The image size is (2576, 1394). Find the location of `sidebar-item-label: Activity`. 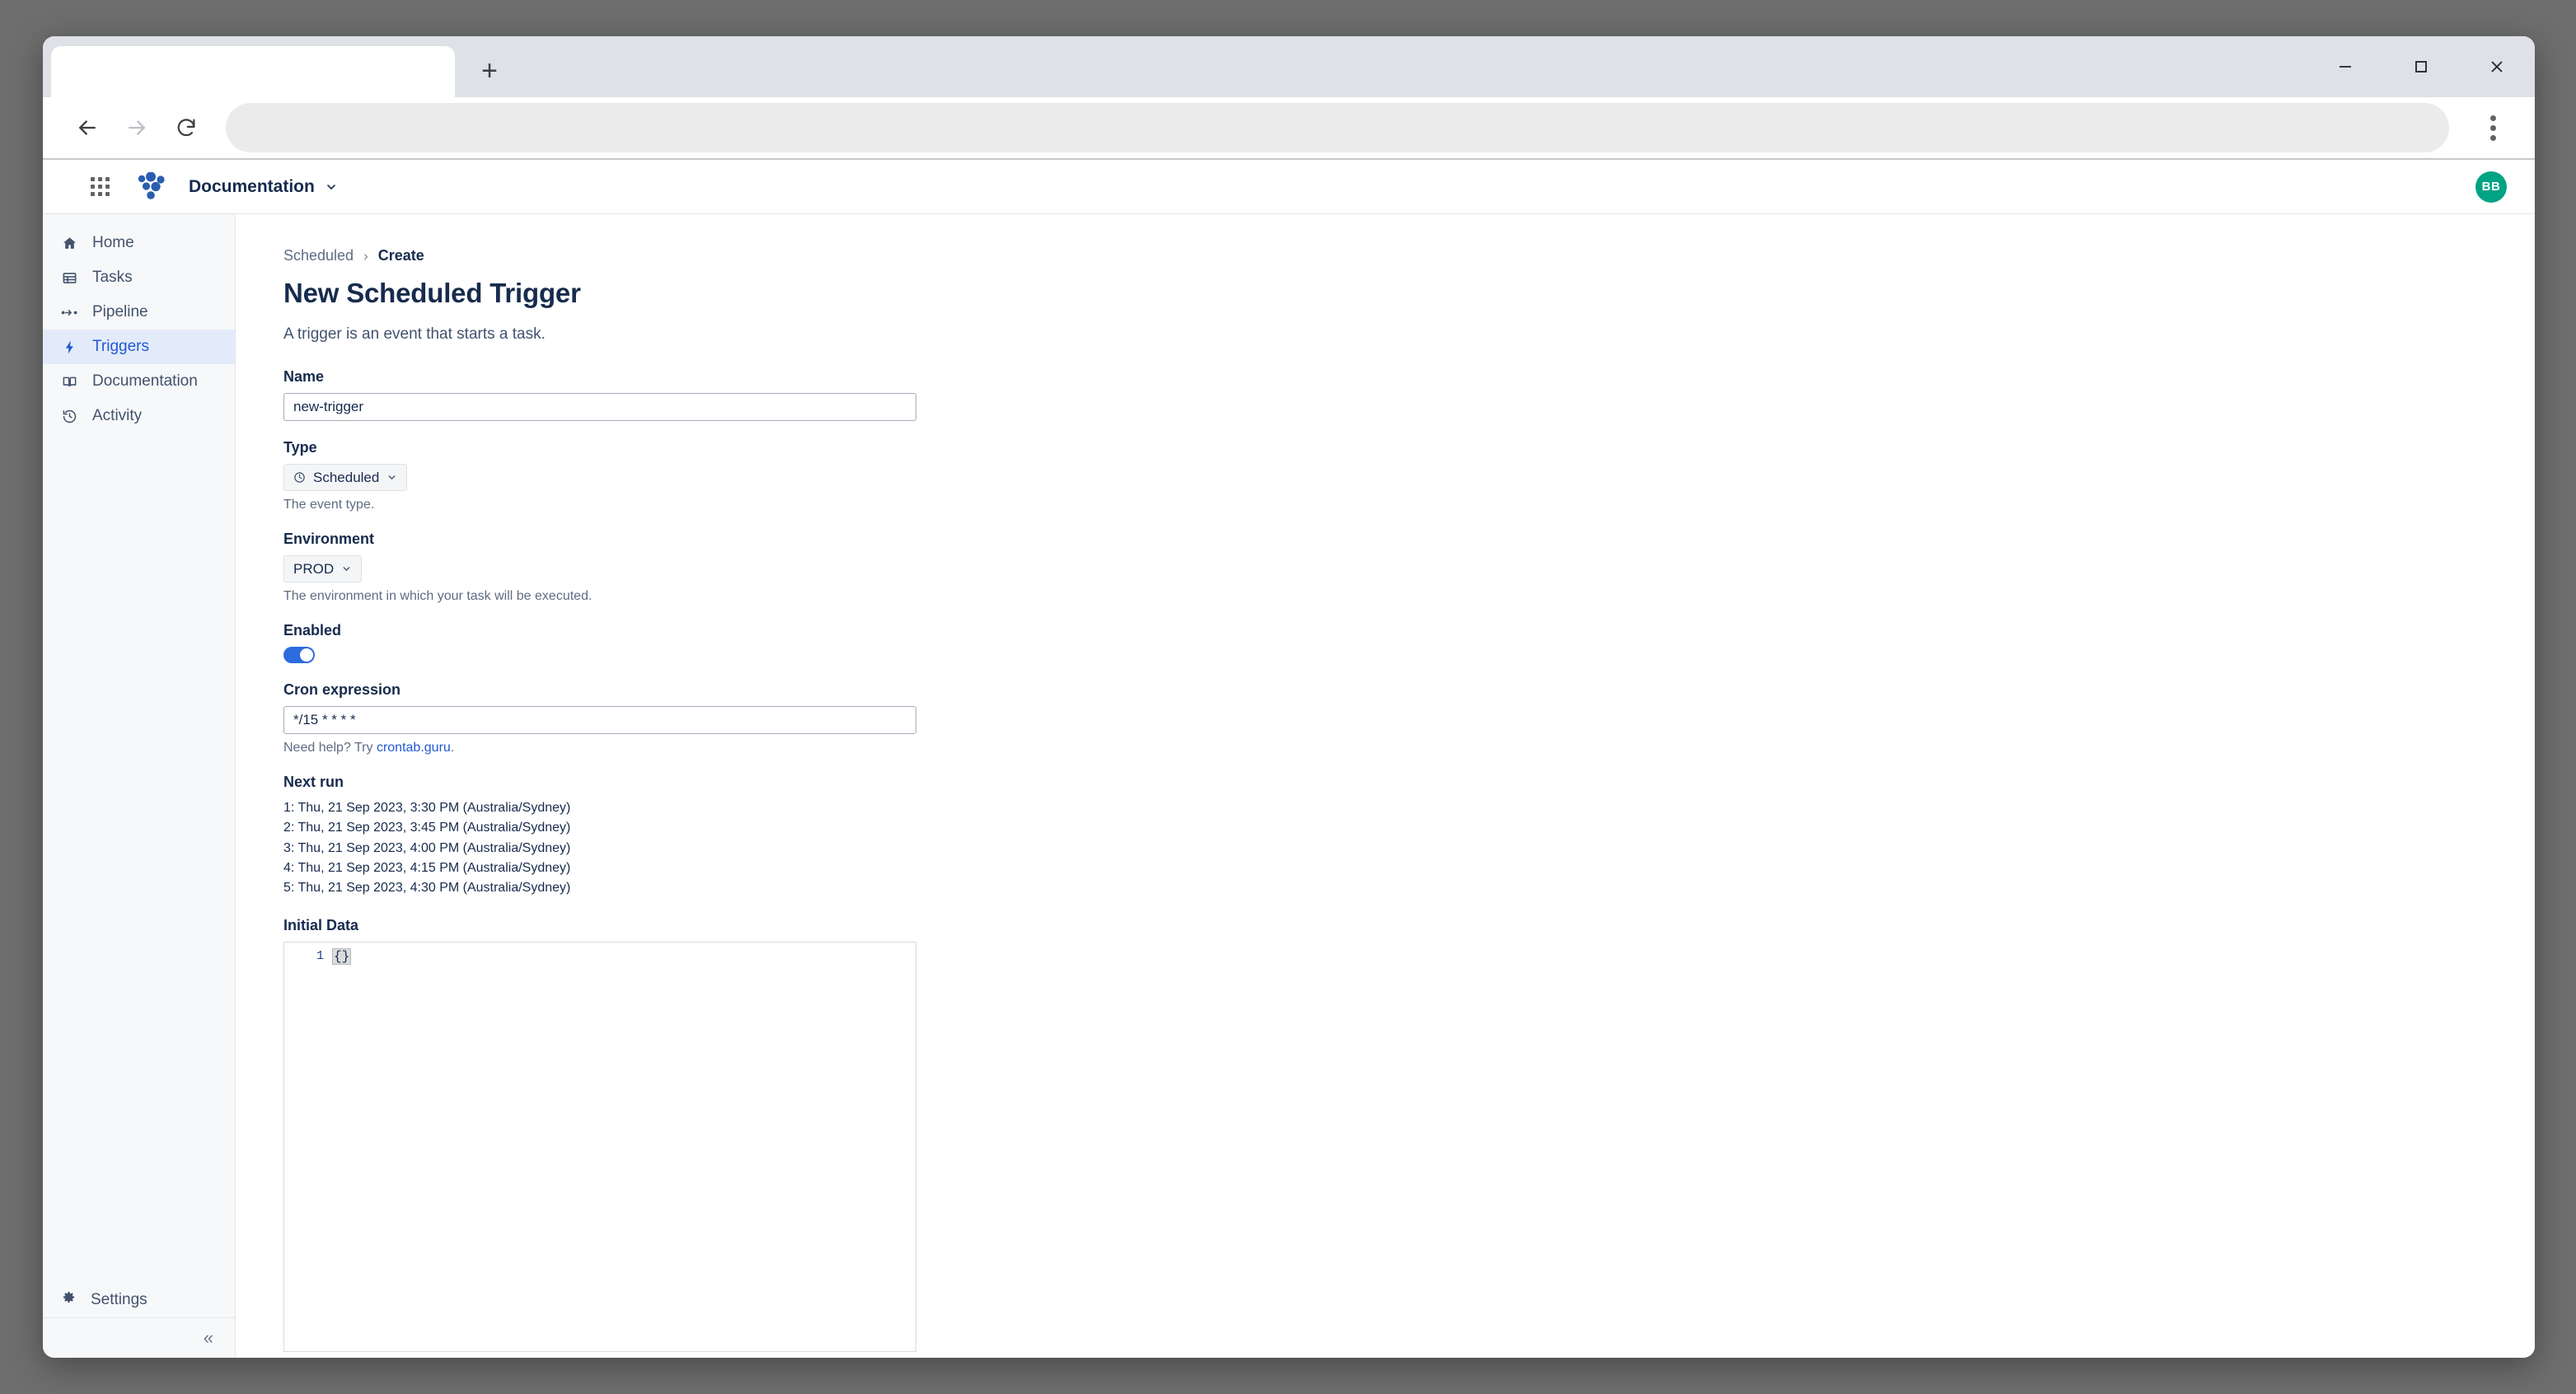

sidebar-item-label: Activity is located at coordinates (117, 416).